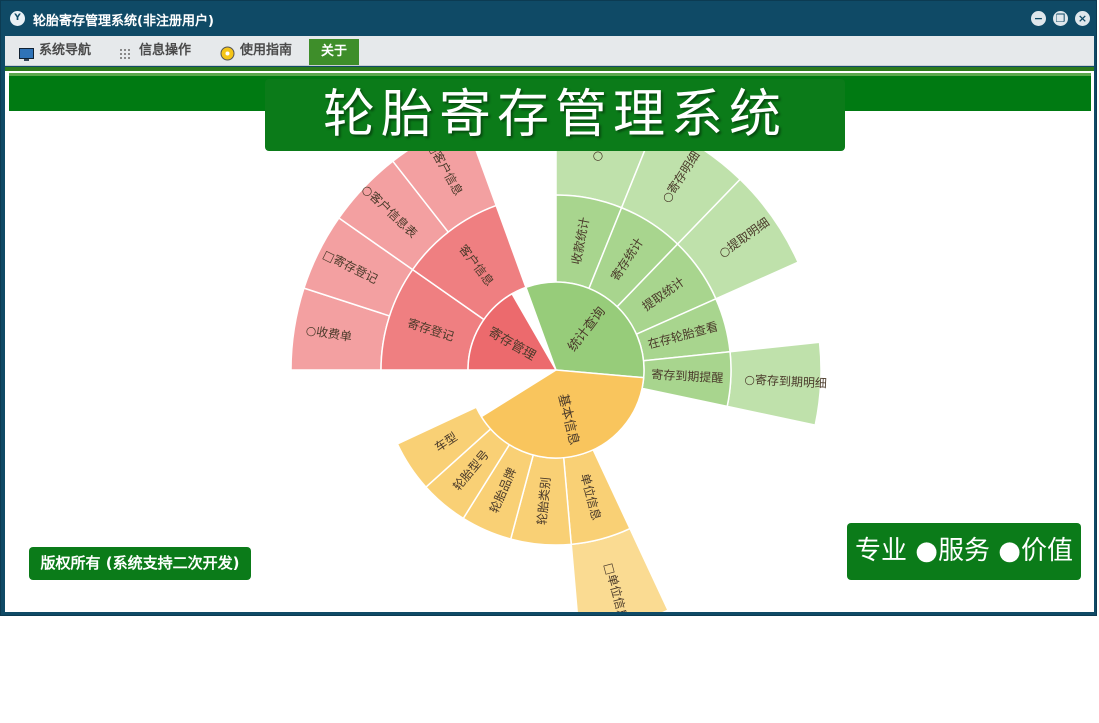 This screenshot has width=1099, height=723. What do you see at coordinates (548, 18) in the screenshot?
I see `title-bar: Y 轮胎寄存管理系统(非注册用户) − ❐ ×` at bounding box center [548, 18].